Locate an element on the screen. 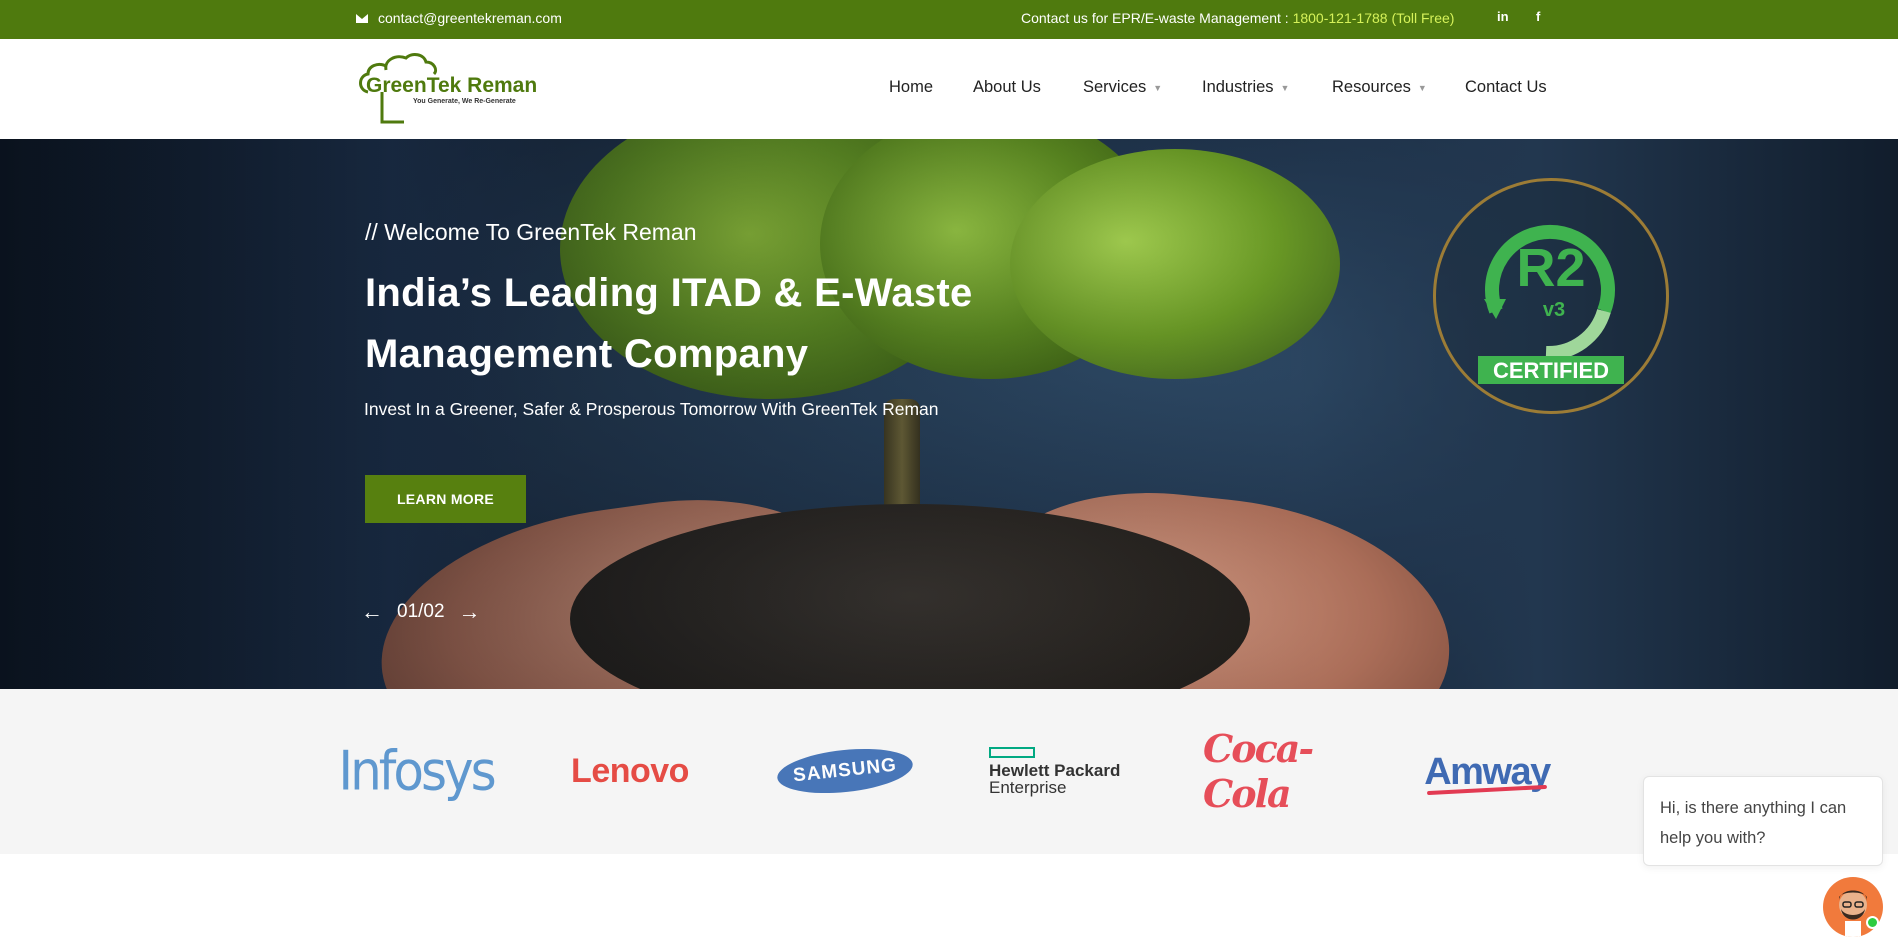 This screenshot has width=1898, height=945. hpe-line1: Hewlett Packard is located at coordinates (1055, 770).